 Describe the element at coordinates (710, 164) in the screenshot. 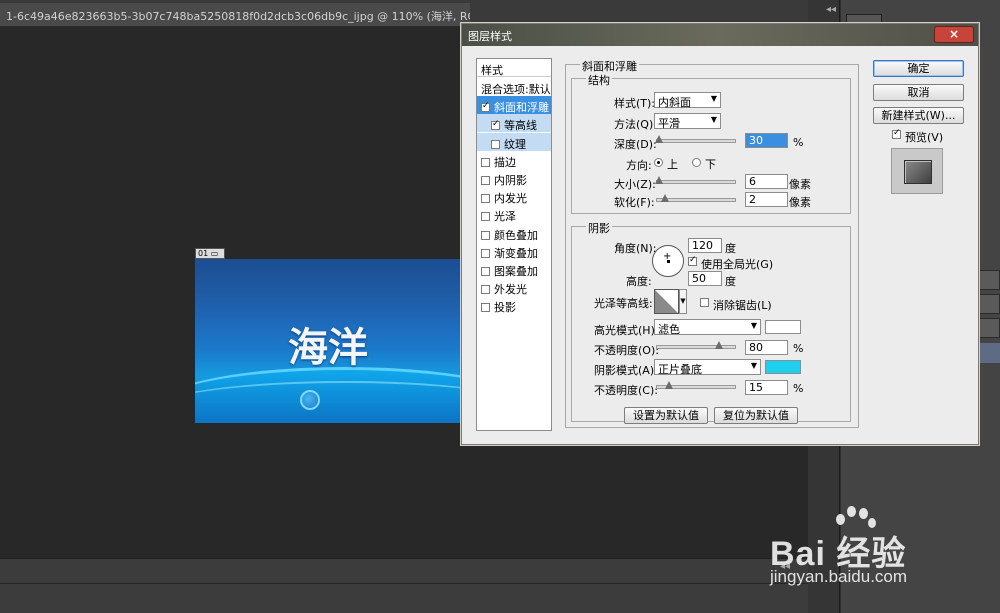

I see `direction-down-label: 下` at that location.